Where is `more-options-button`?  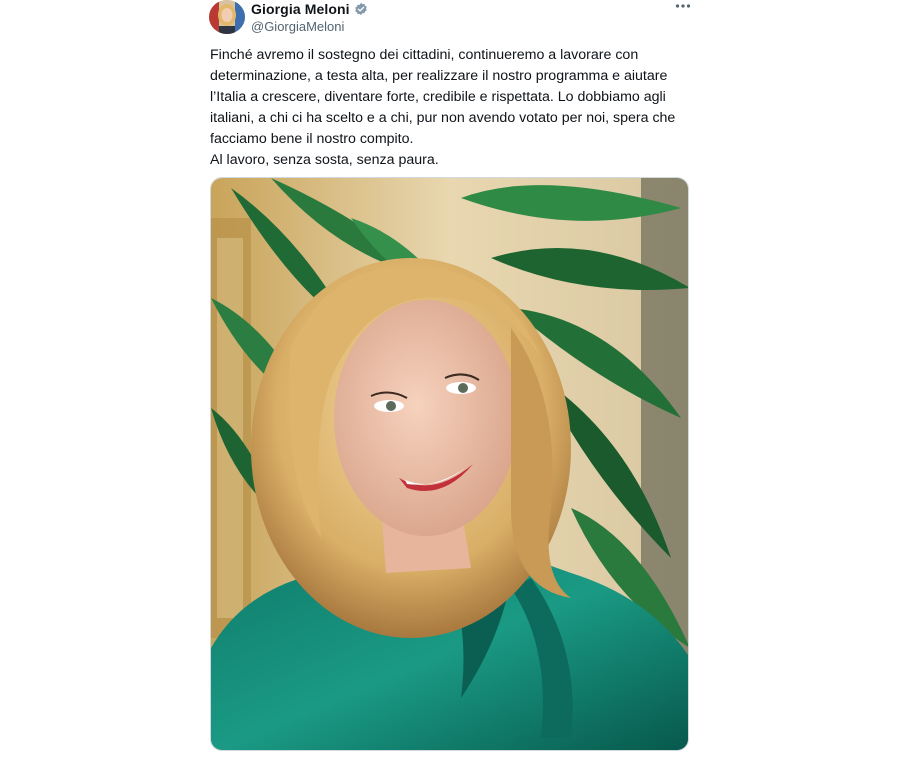 more-options-button is located at coordinates (683, 7).